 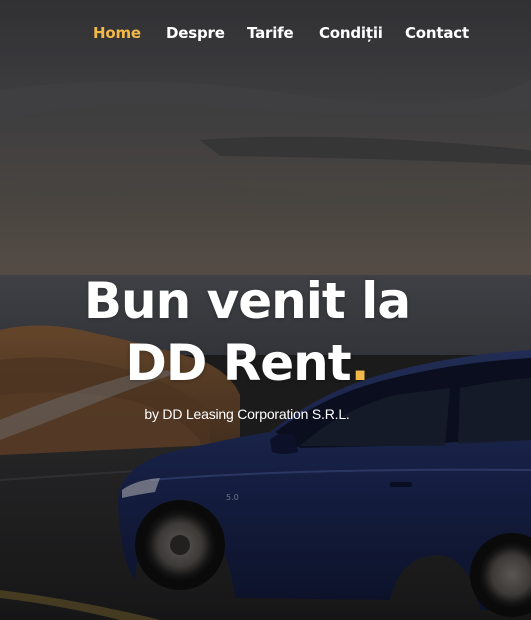 I want to click on hero-title-line2: DD Rent., so click(x=247, y=363).